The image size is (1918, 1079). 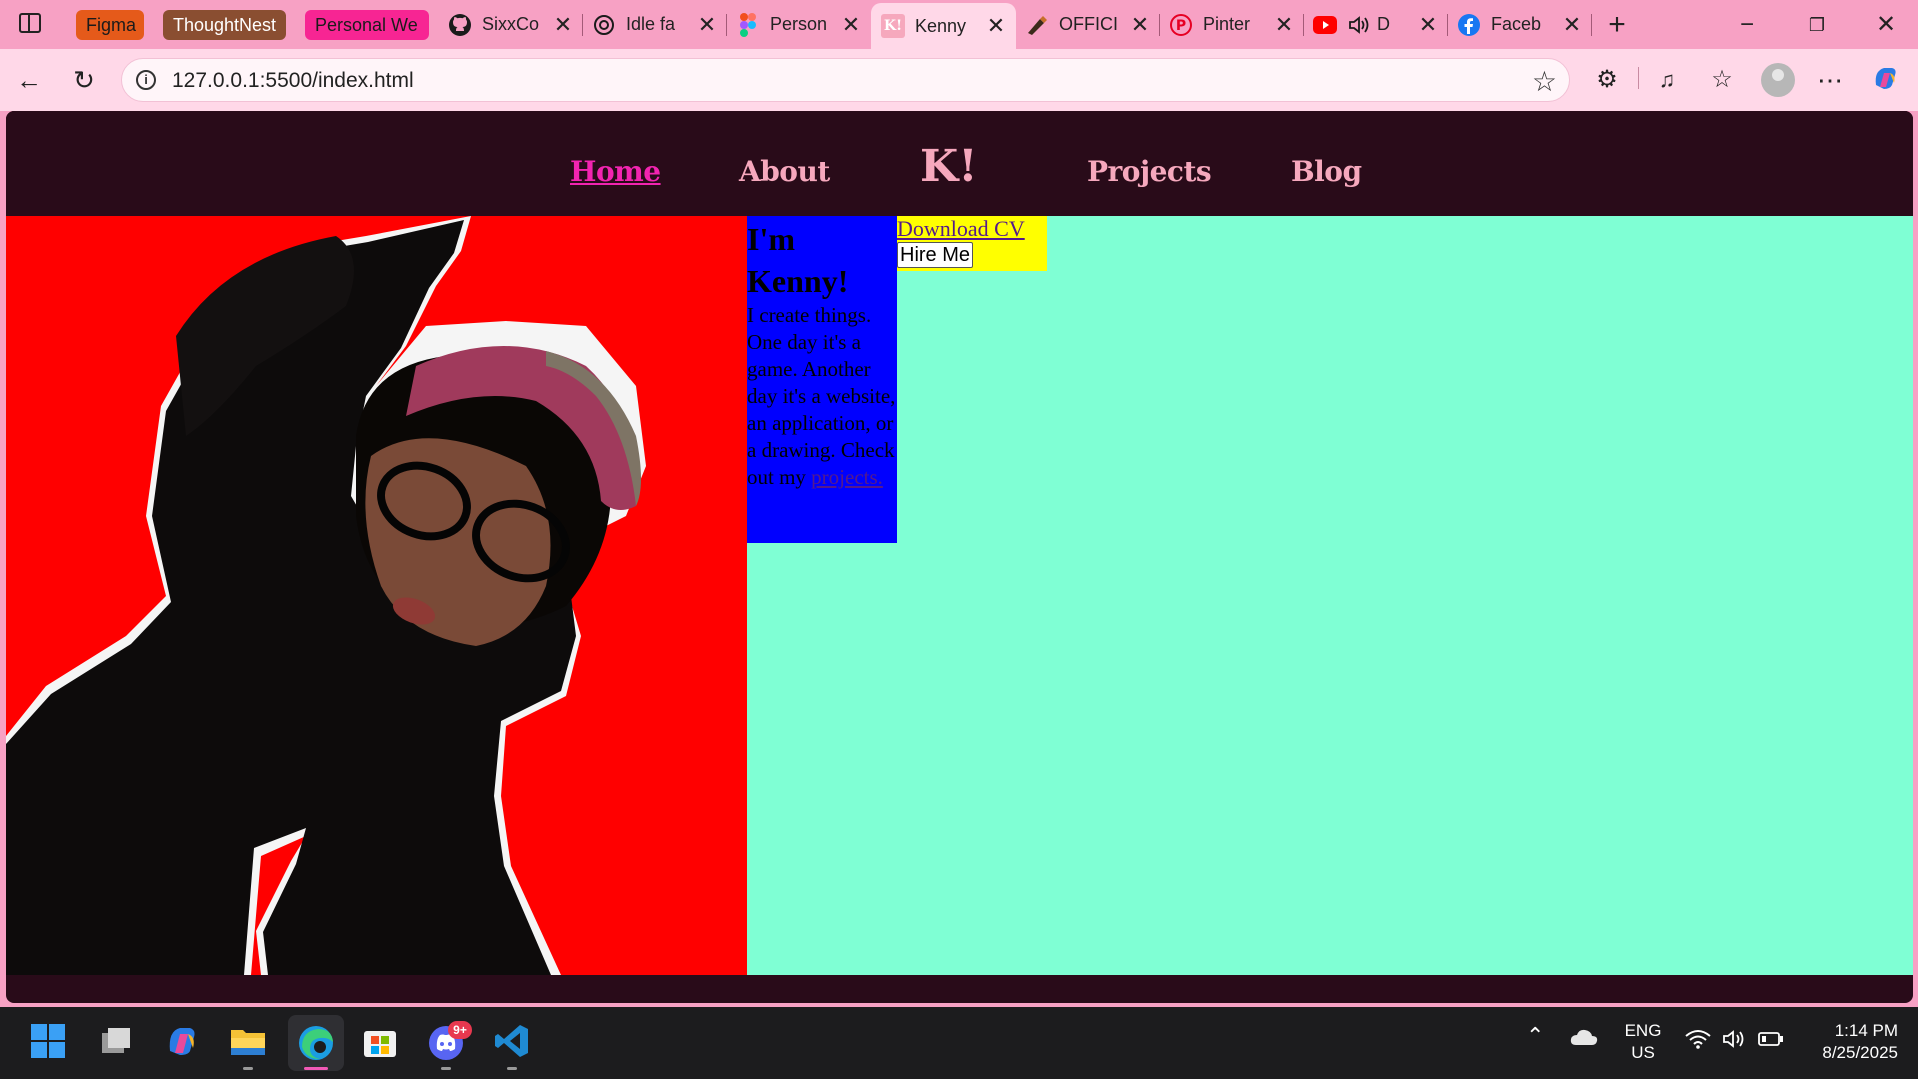 I want to click on svg-text: P, so click(x=1181, y=26).